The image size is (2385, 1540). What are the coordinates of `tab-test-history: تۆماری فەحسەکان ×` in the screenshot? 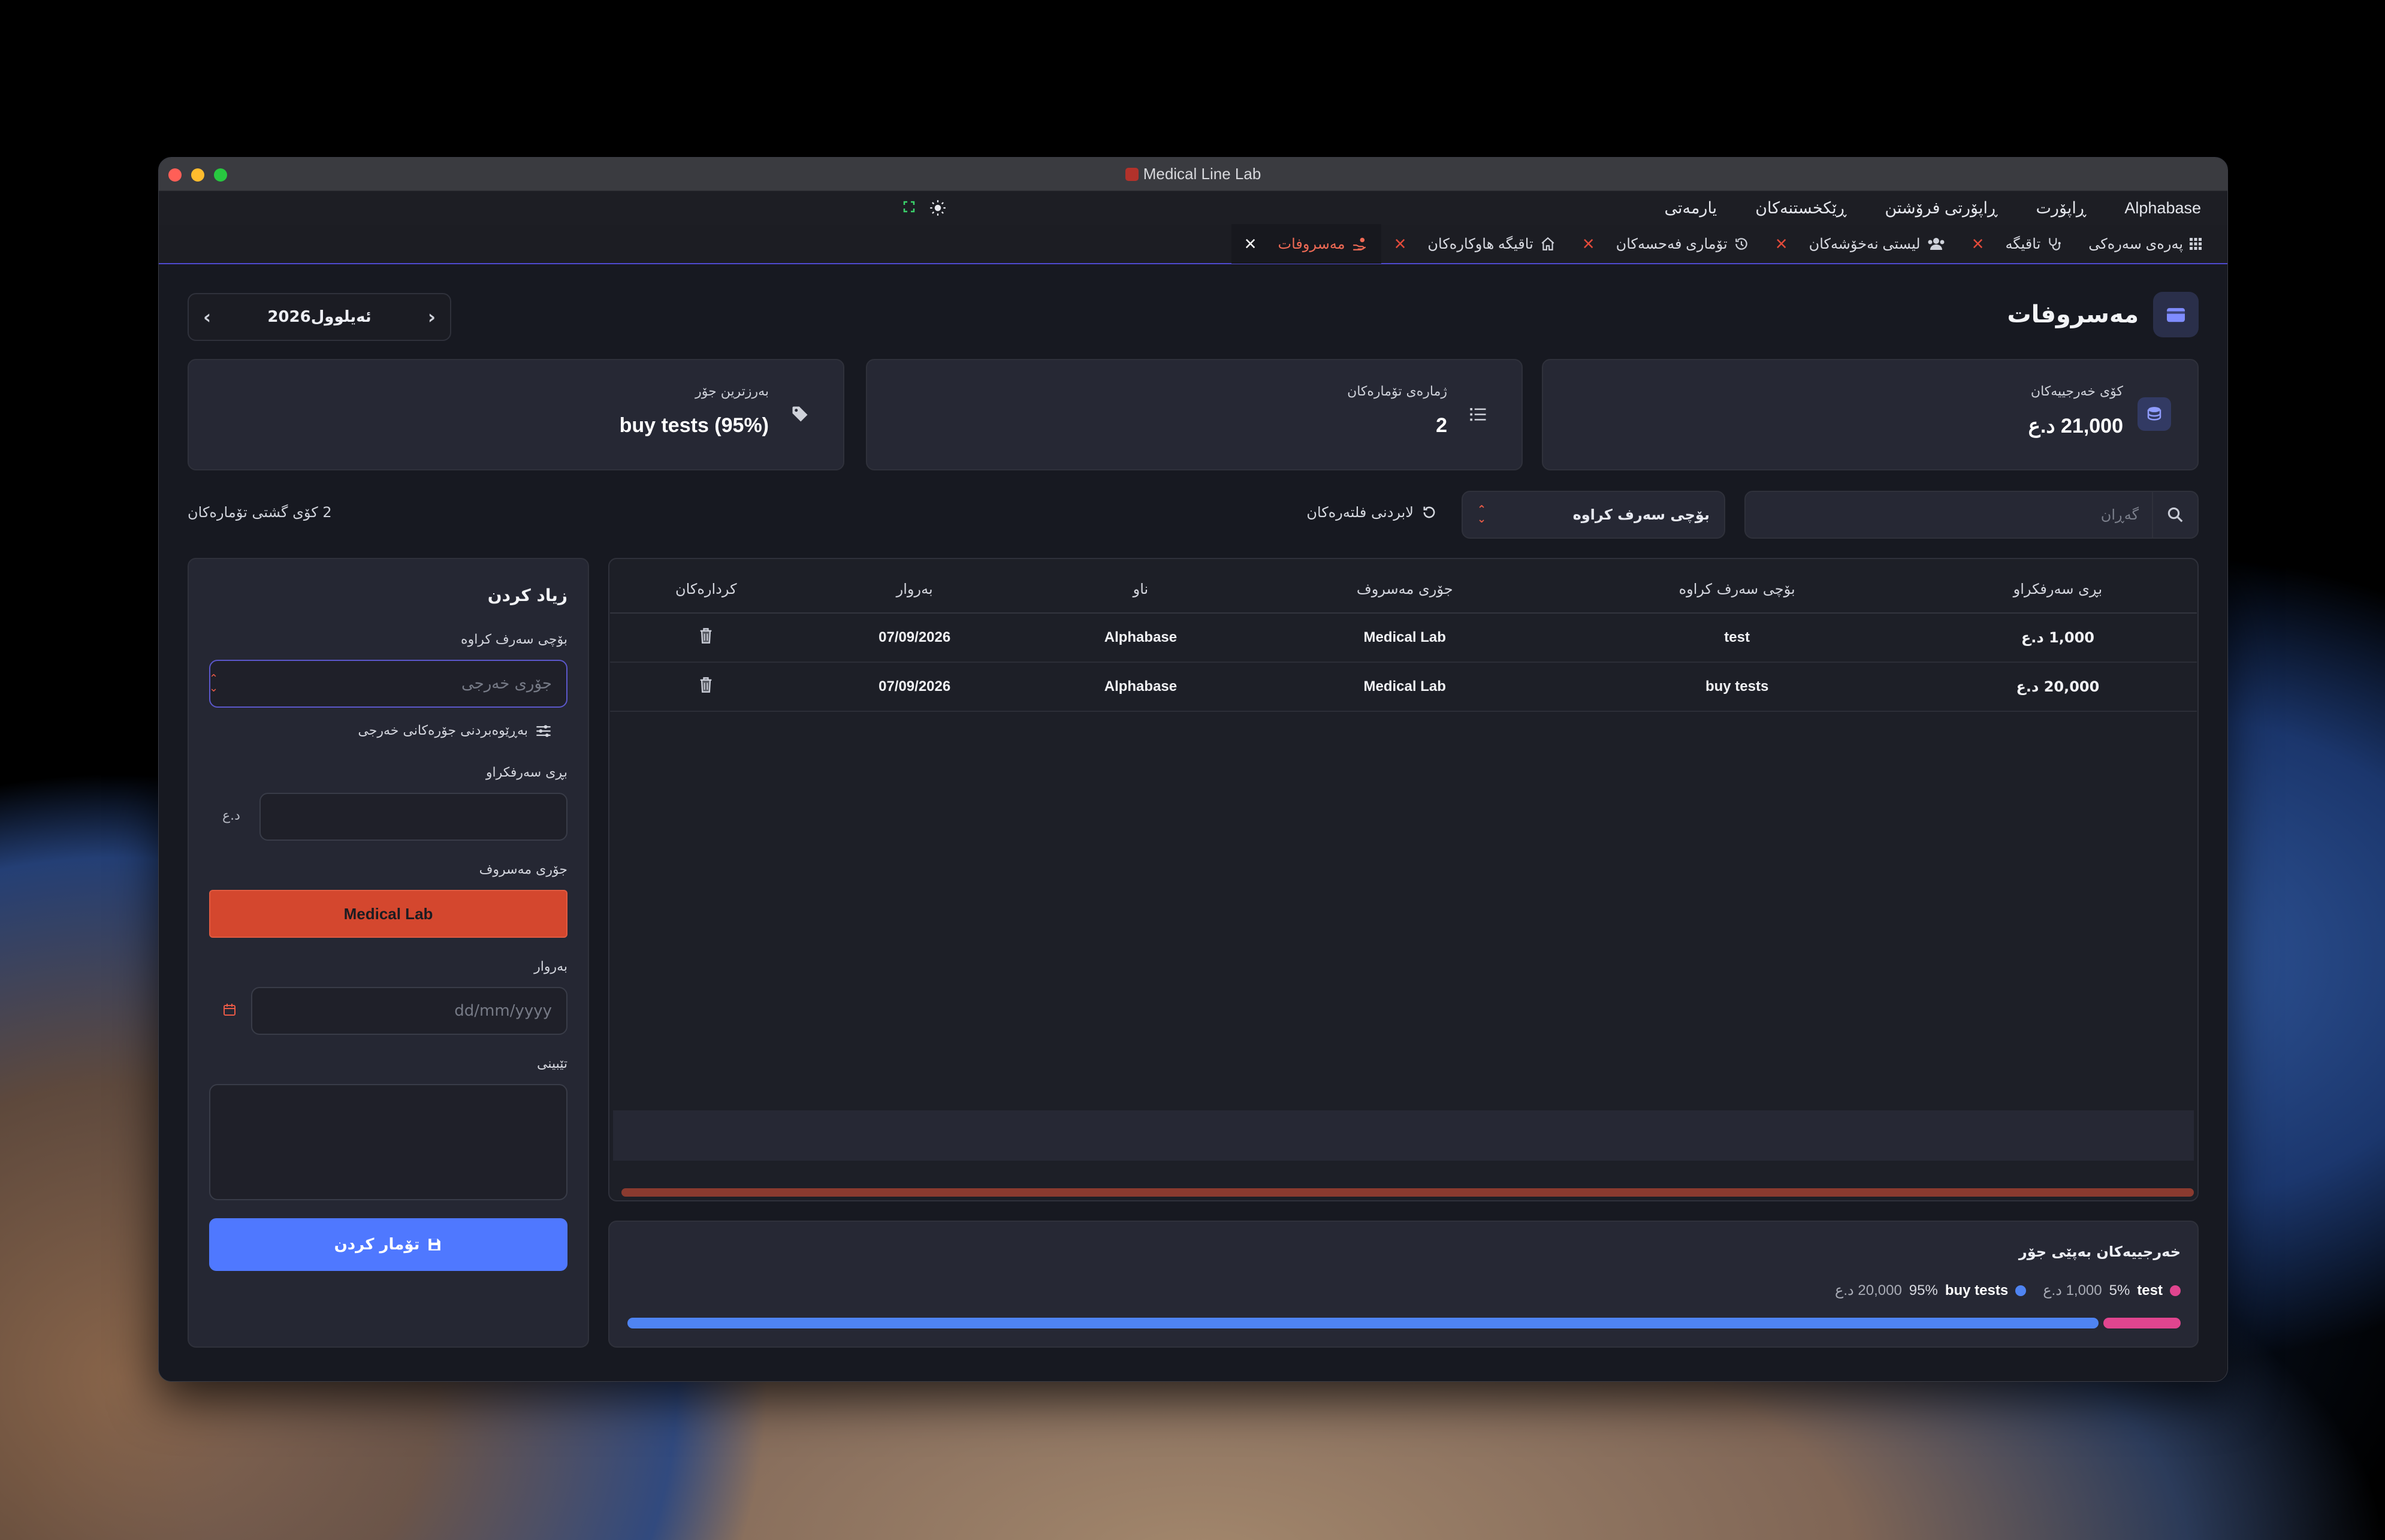 It's located at (1665, 244).